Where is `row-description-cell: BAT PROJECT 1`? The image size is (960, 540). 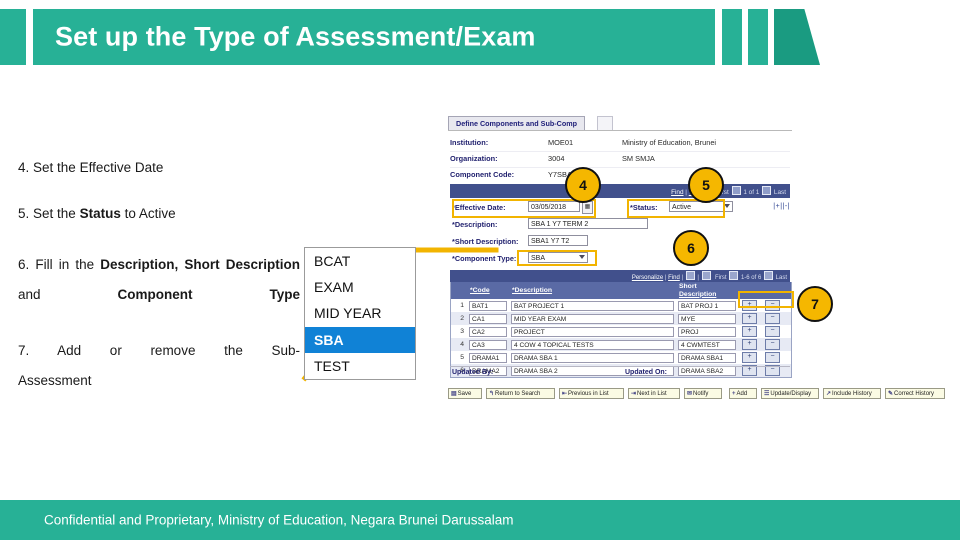
row-description-cell: BAT PROJECT 1 is located at coordinates (592, 305).